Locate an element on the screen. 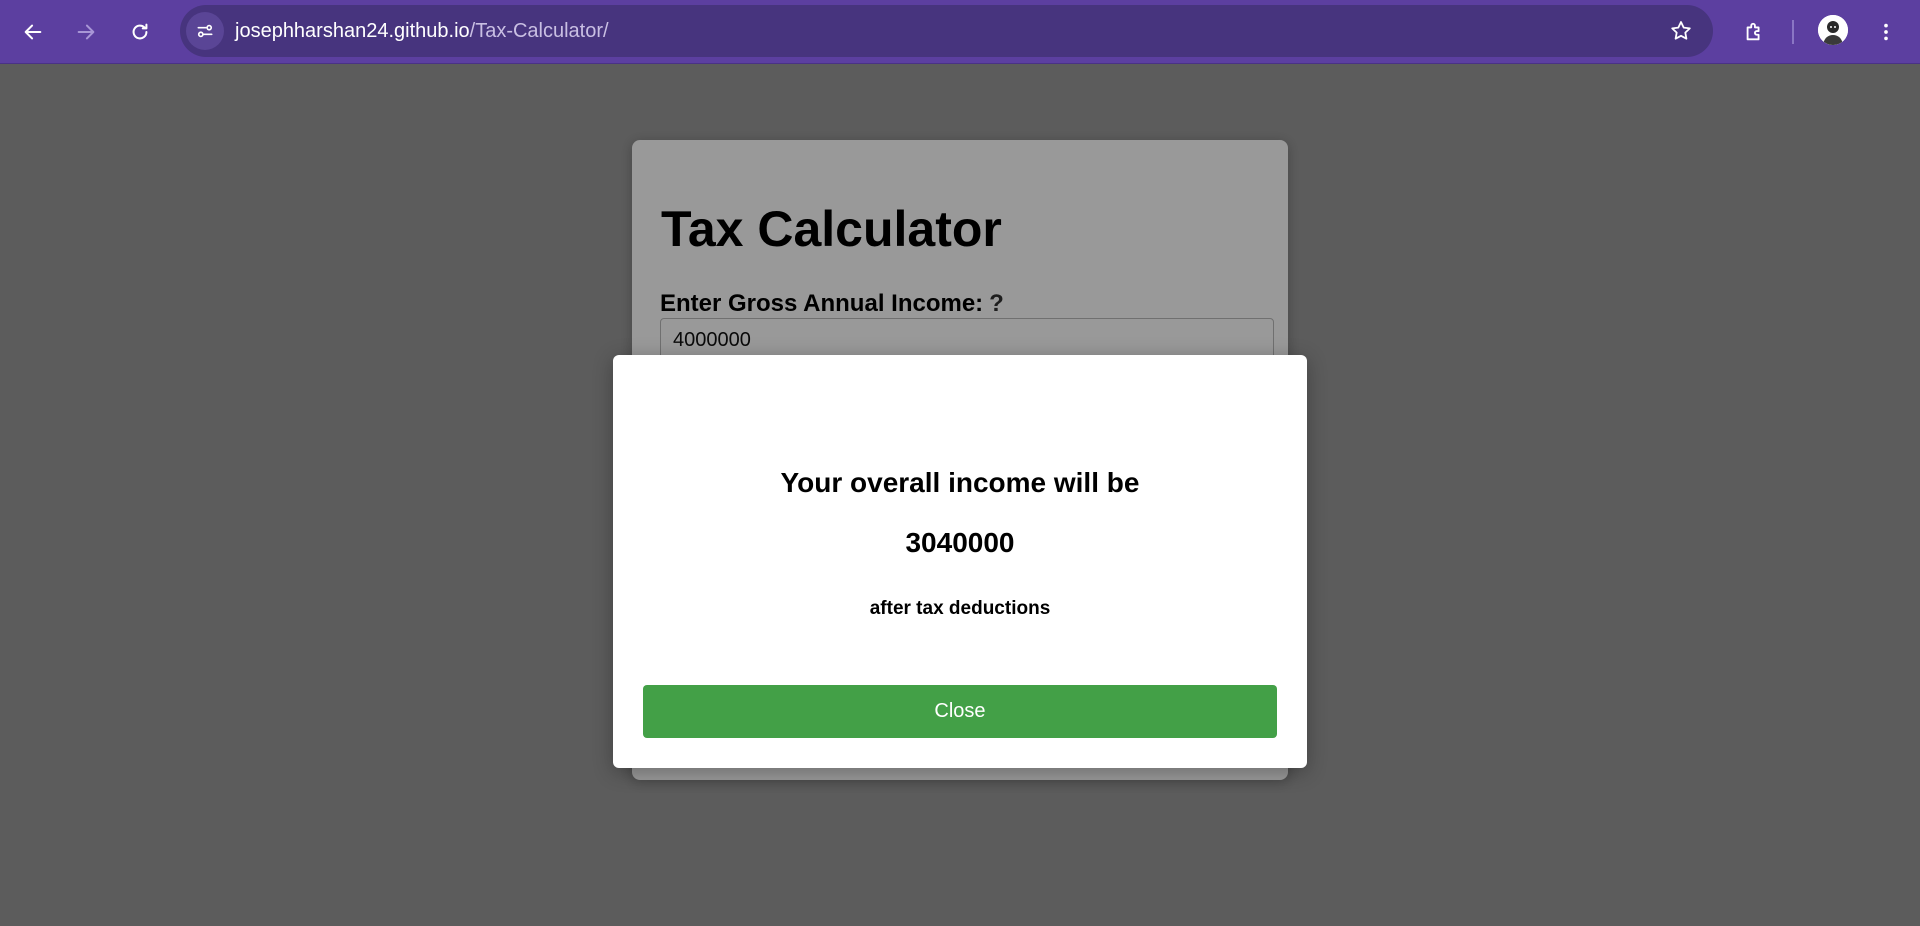  toolbar-divider is located at coordinates (1793, 32).